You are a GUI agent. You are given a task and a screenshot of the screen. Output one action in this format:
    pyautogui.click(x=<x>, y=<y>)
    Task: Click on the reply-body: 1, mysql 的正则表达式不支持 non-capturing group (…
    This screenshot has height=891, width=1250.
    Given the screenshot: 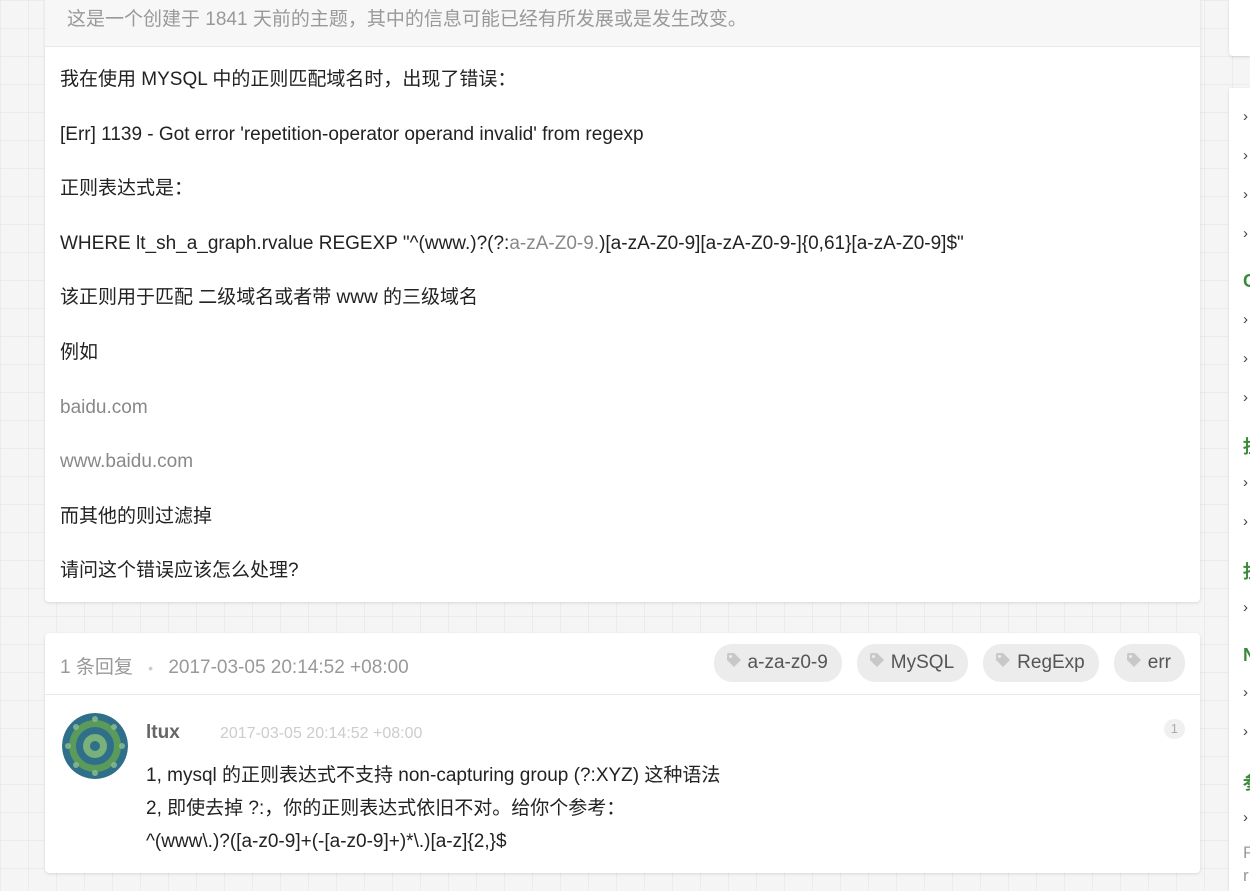 What is the action you would take?
    pyautogui.click(x=433, y=808)
    